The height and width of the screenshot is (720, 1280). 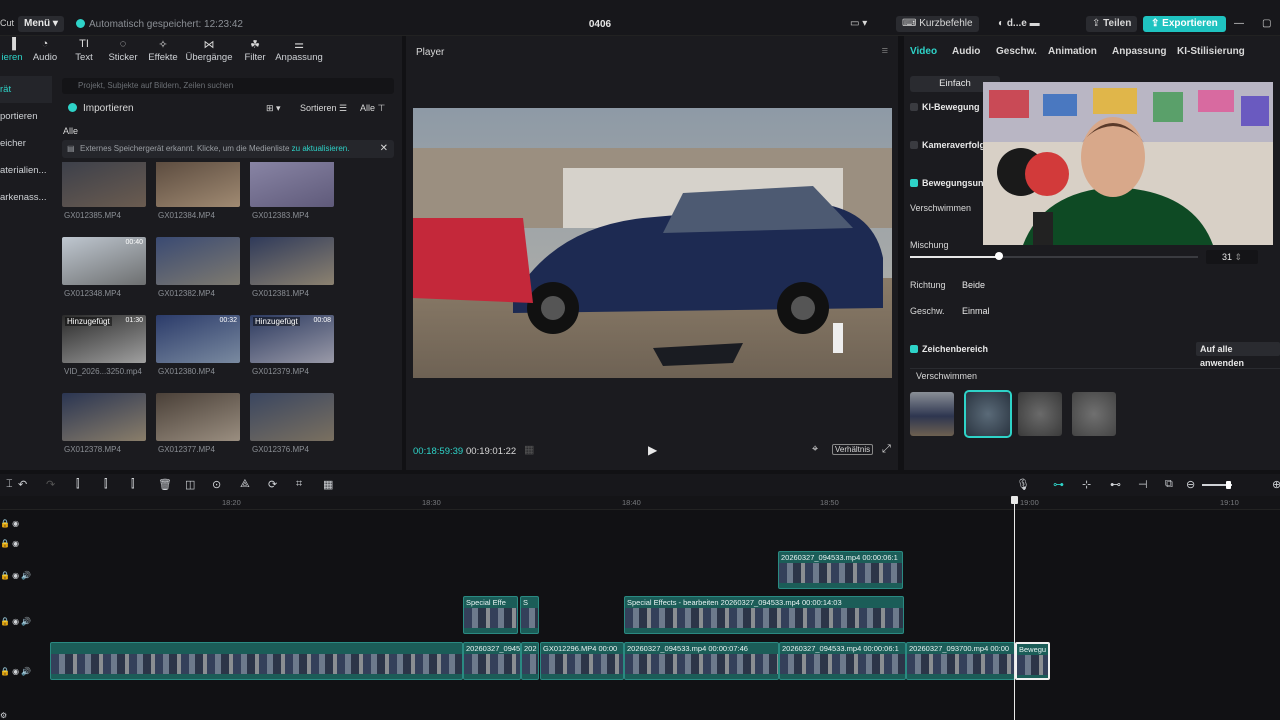 What do you see at coordinates (858, 24) in the screenshot?
I see `layout-icon: ▭ ▾` at bounding box center [858, 24].